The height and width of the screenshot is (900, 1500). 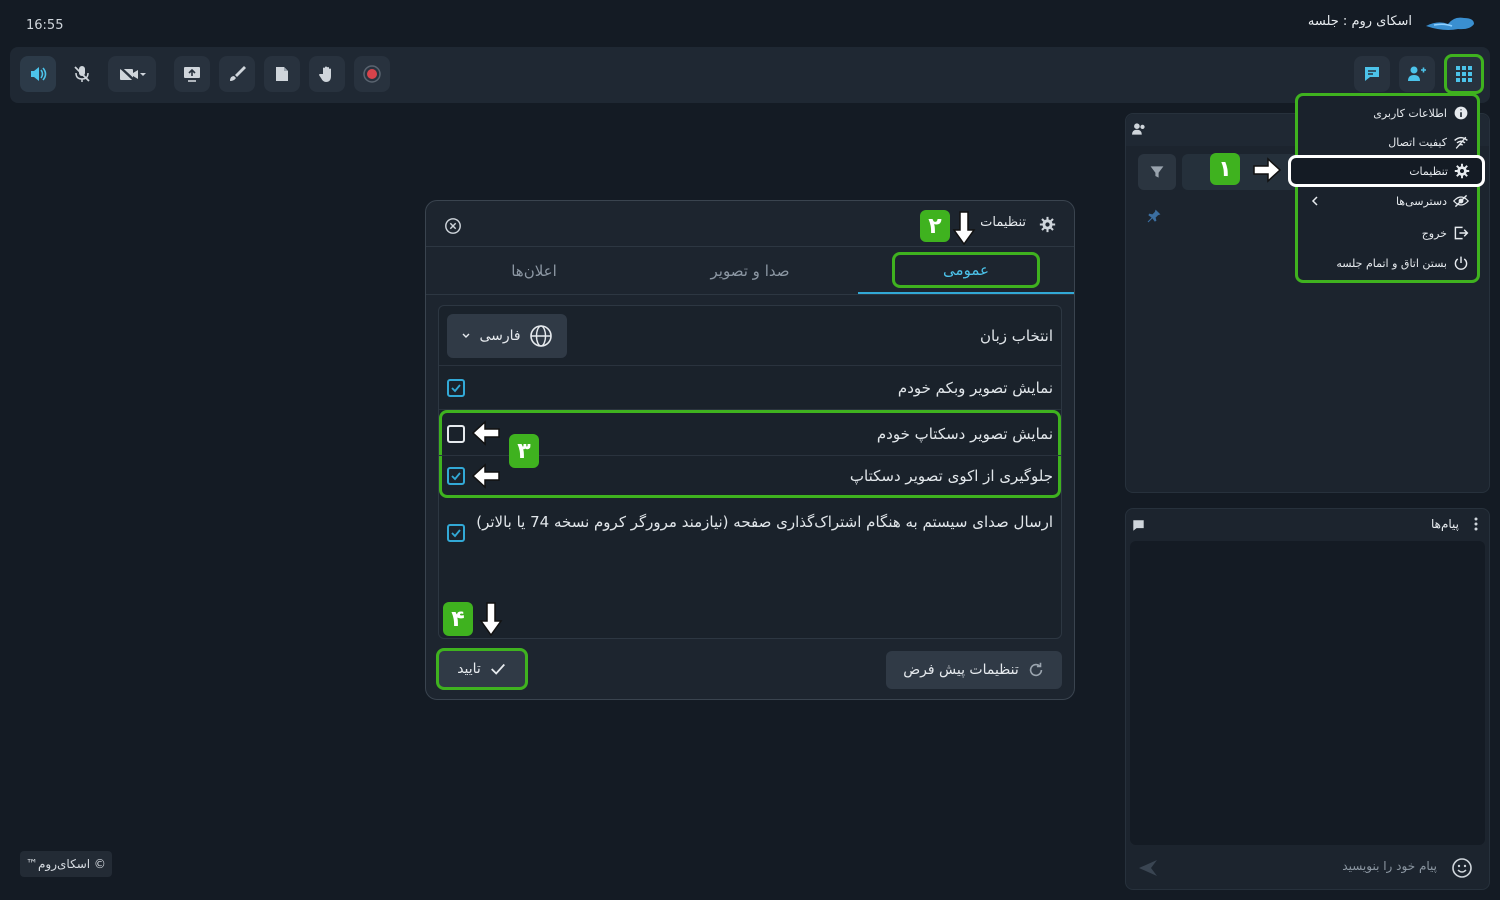 What do you see at coordinates (1372, 74) in the screenshot?
I see `chat-toggle-button` at bounding box center [1372, 74].